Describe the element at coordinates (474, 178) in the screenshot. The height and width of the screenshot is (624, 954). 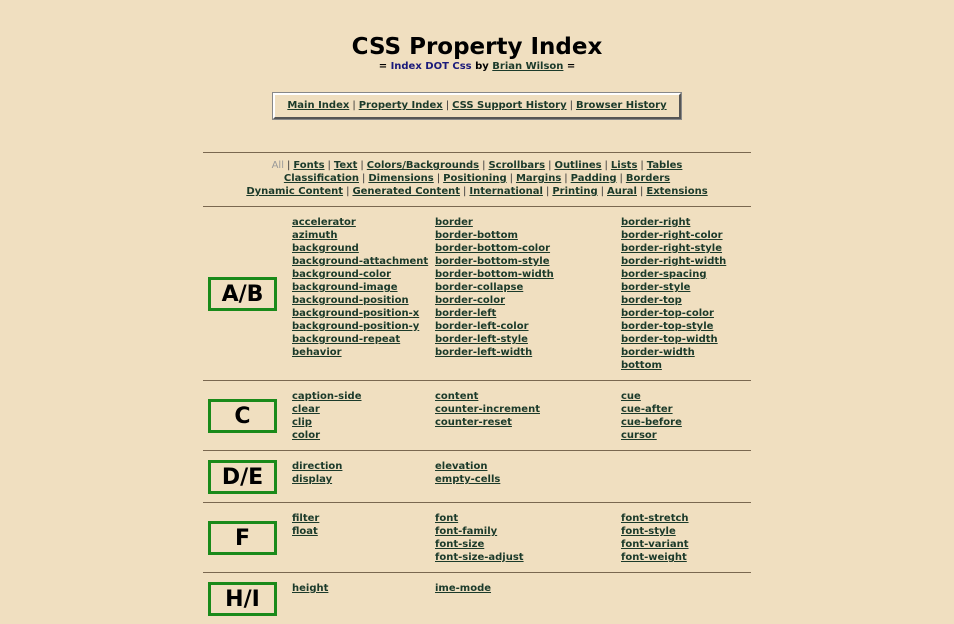
I see `category-link: Positioning` at that location.